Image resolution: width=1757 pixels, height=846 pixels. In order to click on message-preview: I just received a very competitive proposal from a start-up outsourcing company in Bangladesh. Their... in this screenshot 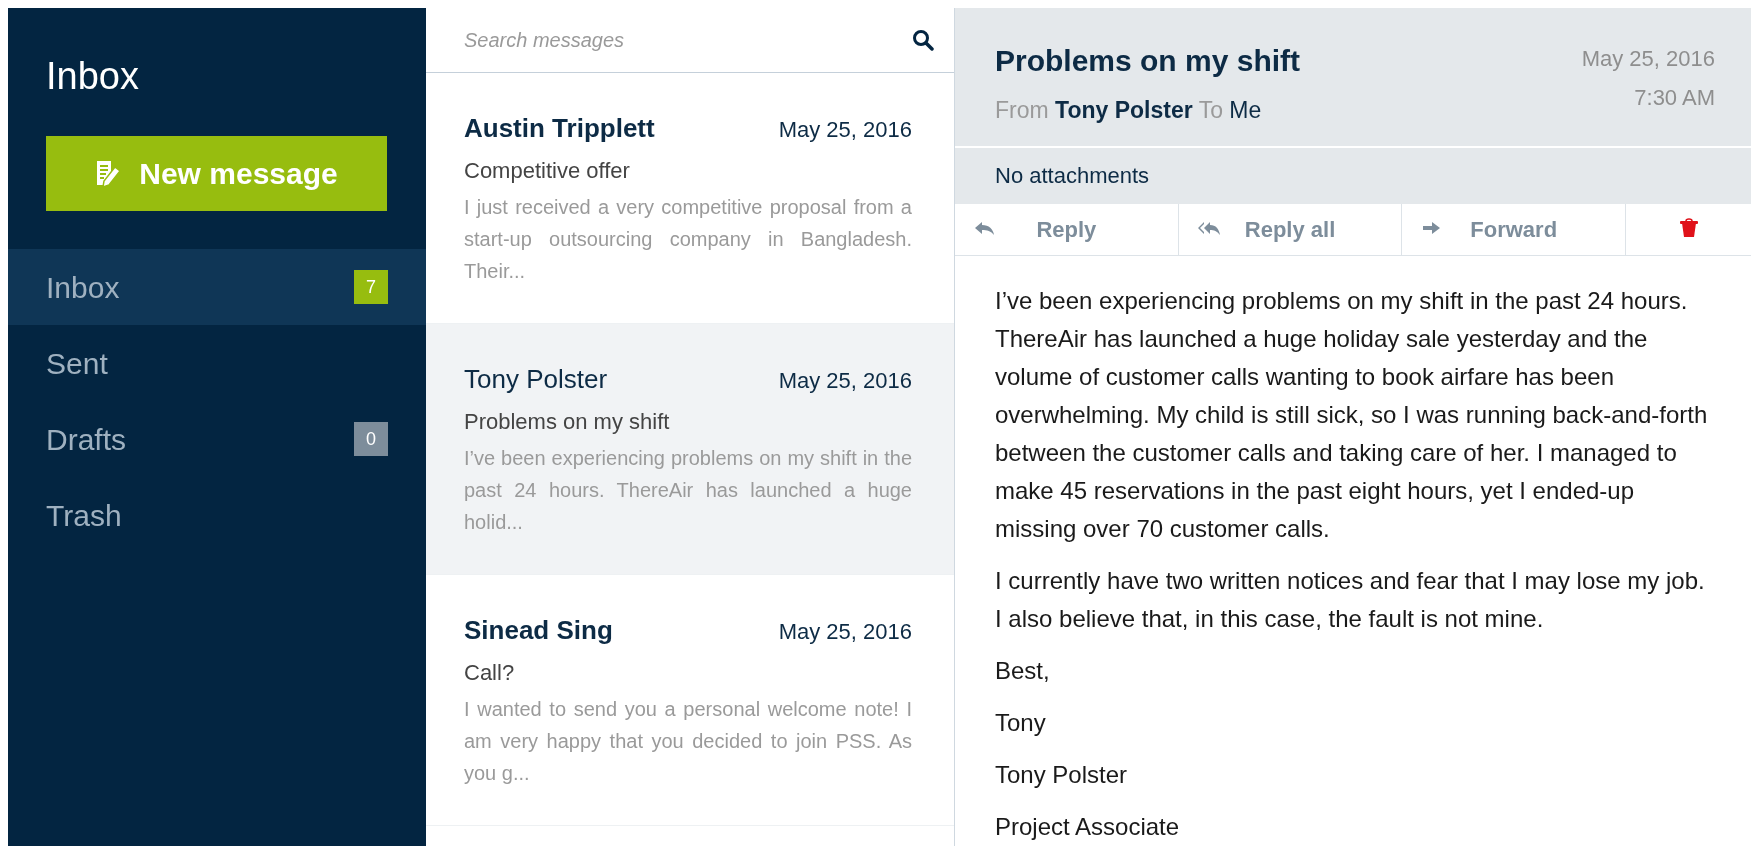, I will do `click(688, 239)`.